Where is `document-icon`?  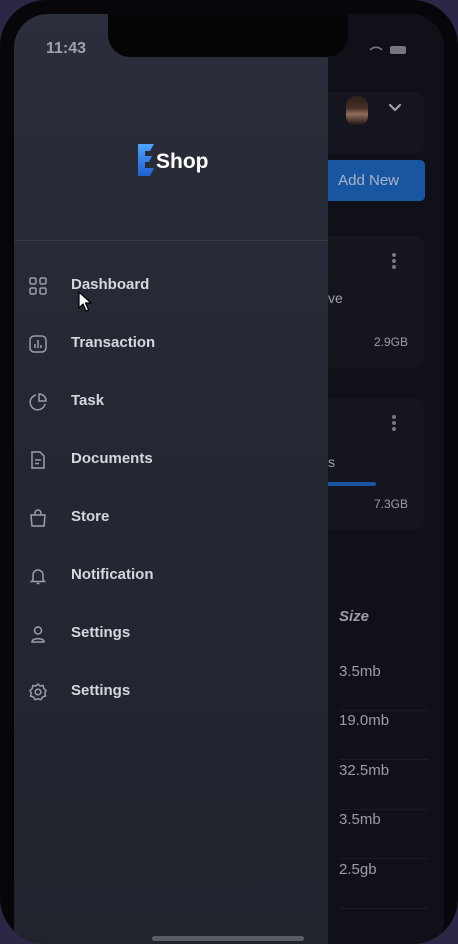 document-icon is located at coordinates (38, 460).